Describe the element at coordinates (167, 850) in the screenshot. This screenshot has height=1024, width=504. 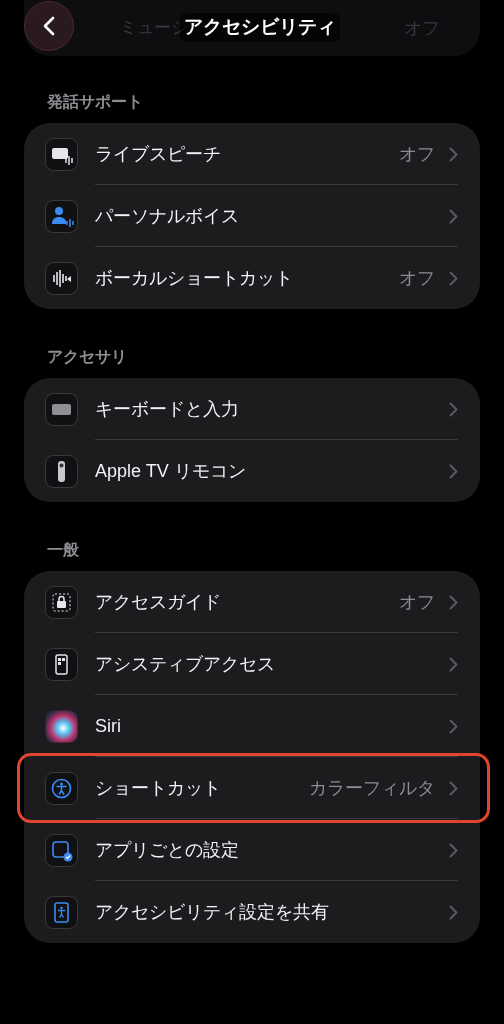
I see `row-label: アプリごとの設定` at that location.